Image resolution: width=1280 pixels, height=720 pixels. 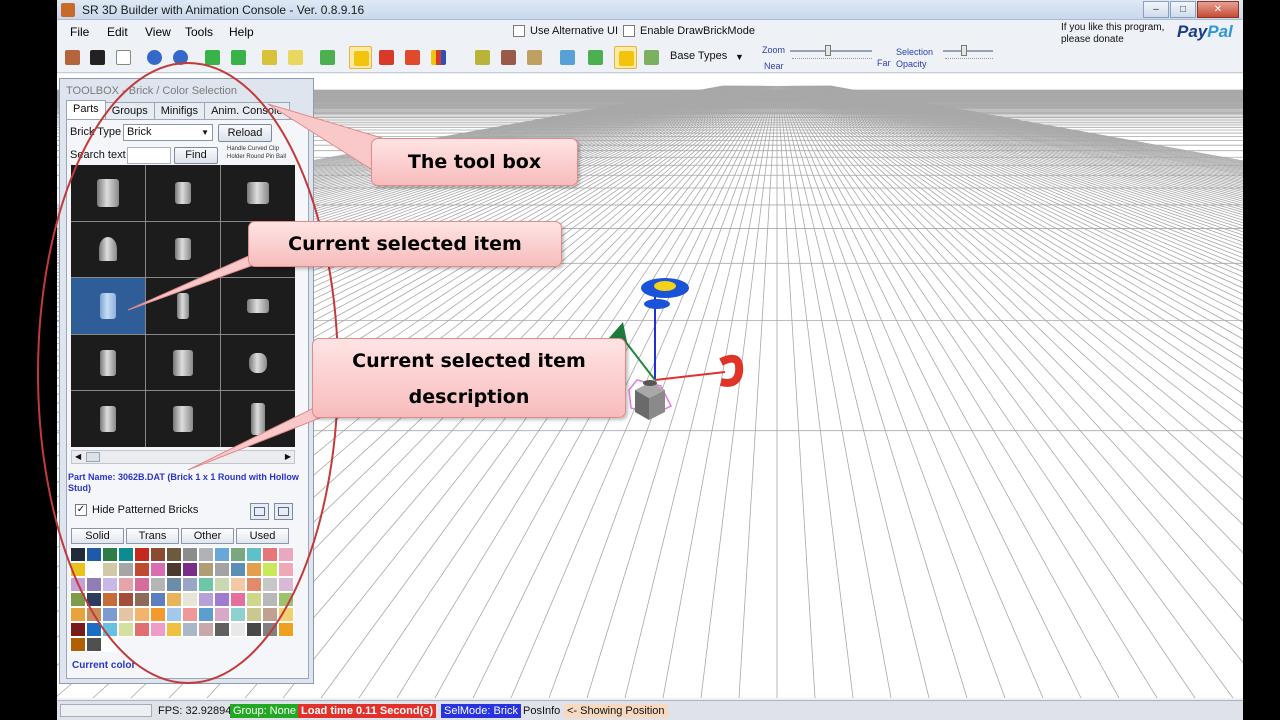 What do you see at coordinates (93, 457) in the screenshot?
I see `scroll-thumb` at bounding box center [93, 457].